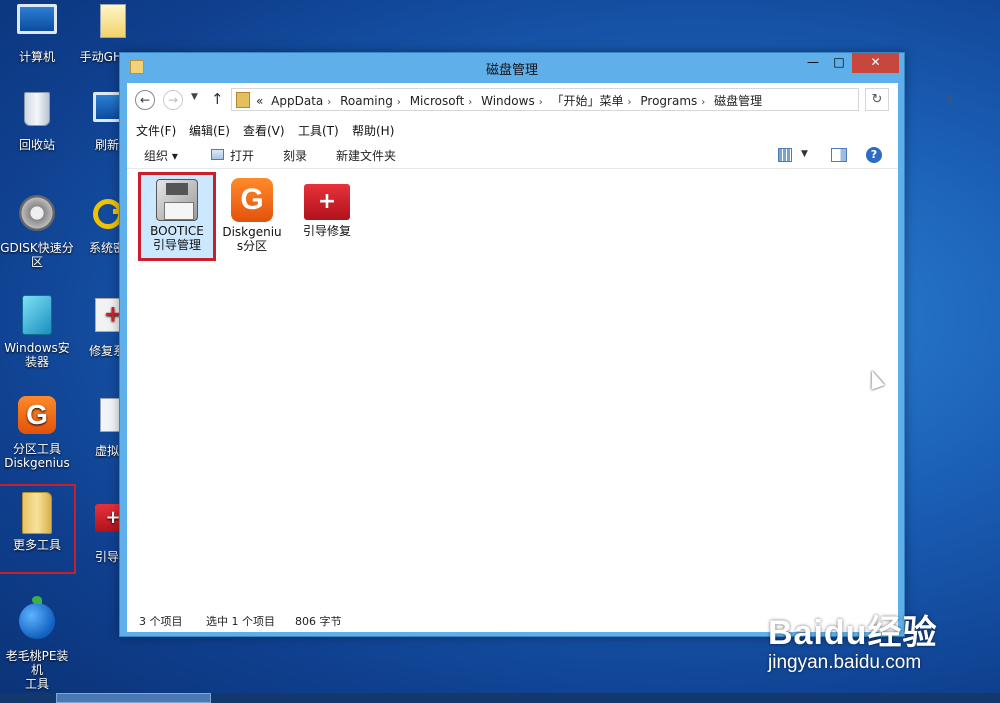  What do you see at coordinates (37, 255) in the screenshot?
I see `desktop-icon-label: GDISK快速分 区` at bounding box center [37, 255].